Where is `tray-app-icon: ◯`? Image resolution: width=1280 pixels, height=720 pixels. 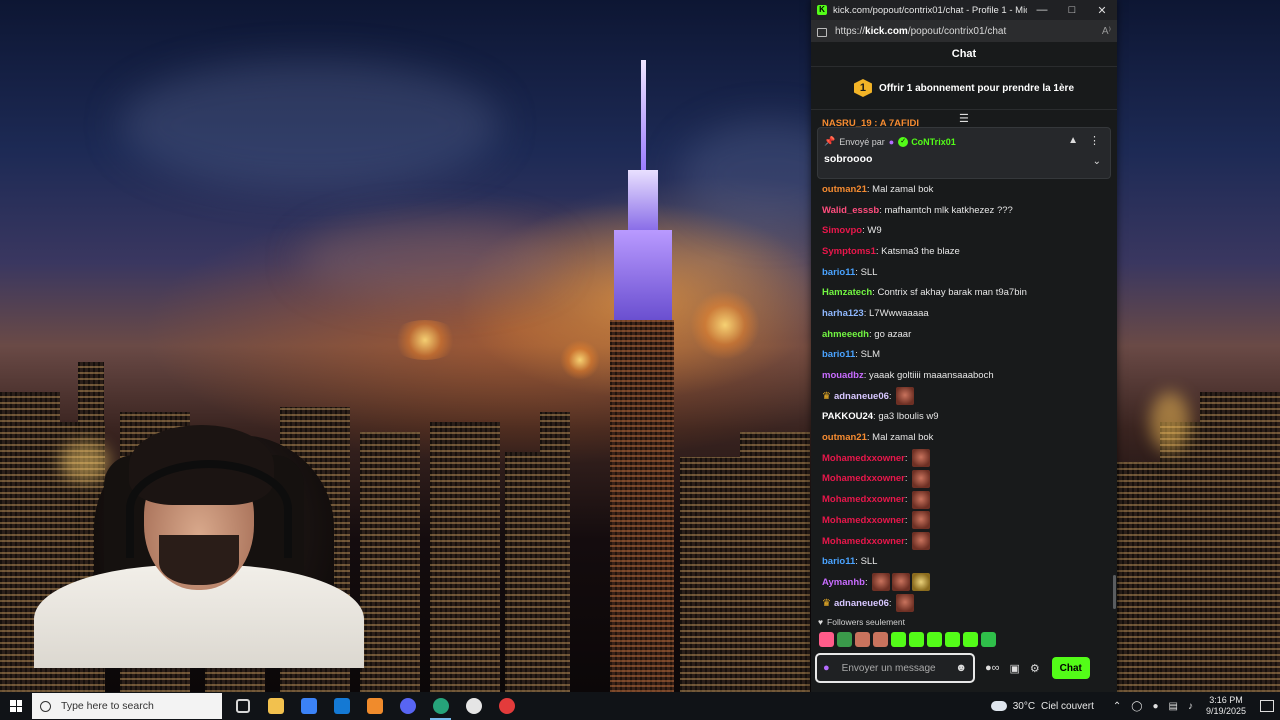
tray-app-icon: ◯ is located at coordinates (1136, 706).